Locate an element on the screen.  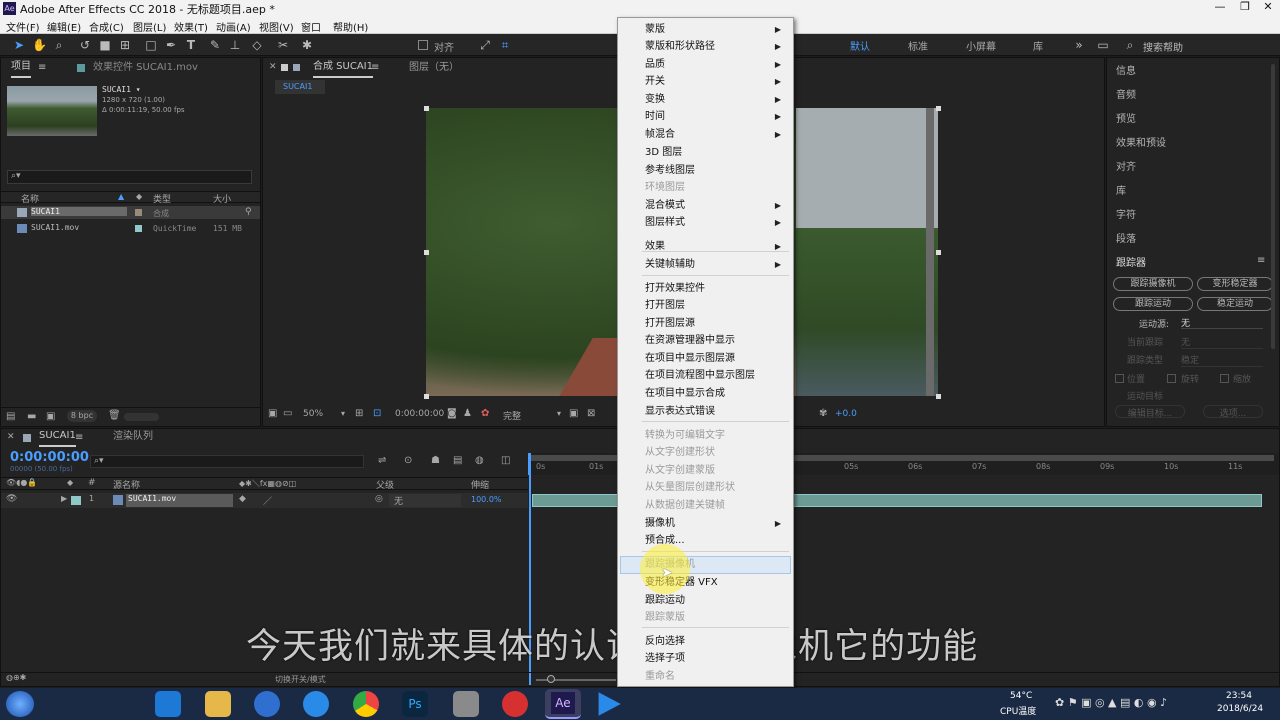
delete-icon: 🗑 is located at coordinates (114, 415).